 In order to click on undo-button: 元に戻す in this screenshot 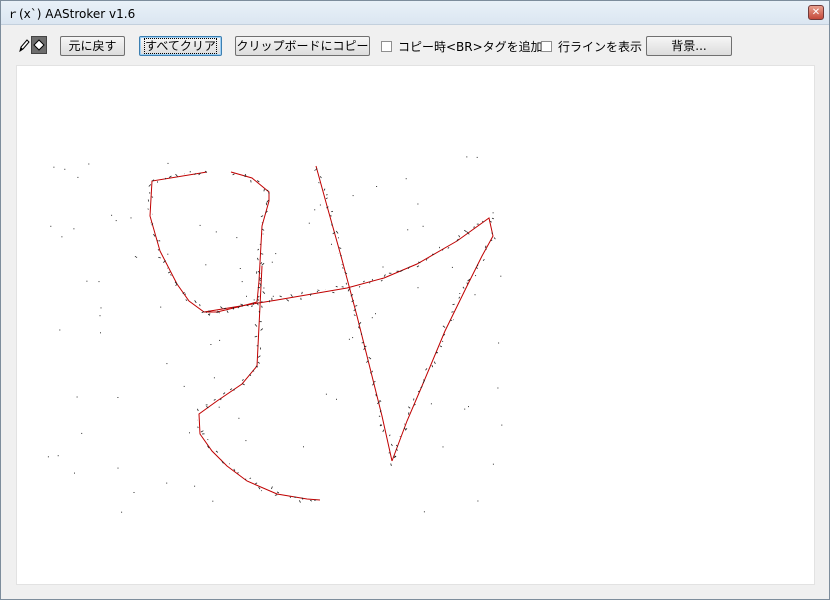, I will do `click(92, 46)`.